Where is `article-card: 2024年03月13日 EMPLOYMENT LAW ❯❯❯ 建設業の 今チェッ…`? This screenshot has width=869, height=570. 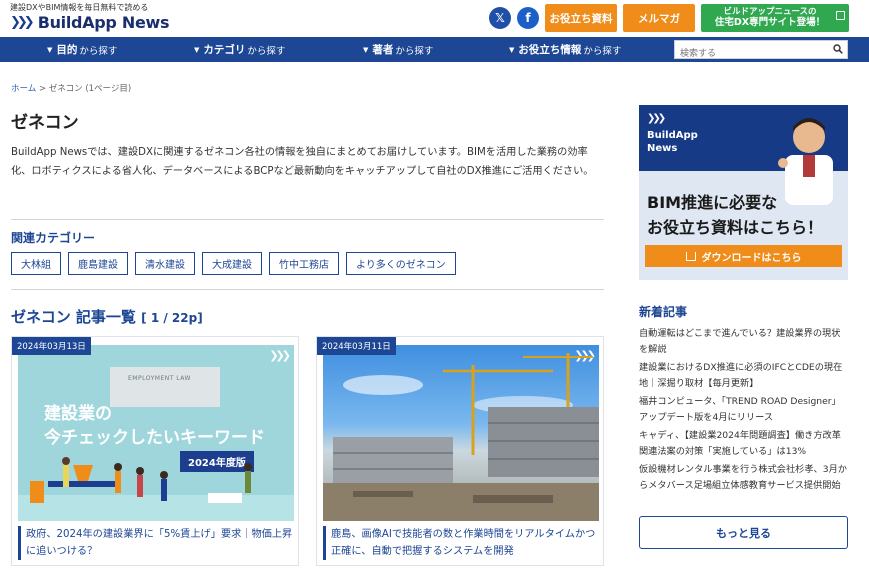 article-card: 2024年03月13日 EMPLOYMENT LAW ❯❯❯ 建設業の 今チェッ… is located at coordinates (155, 451).